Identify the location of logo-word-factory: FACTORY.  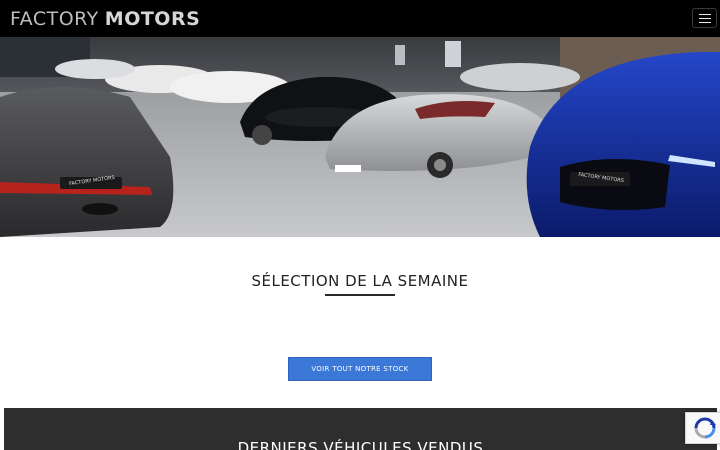
(54, 19).